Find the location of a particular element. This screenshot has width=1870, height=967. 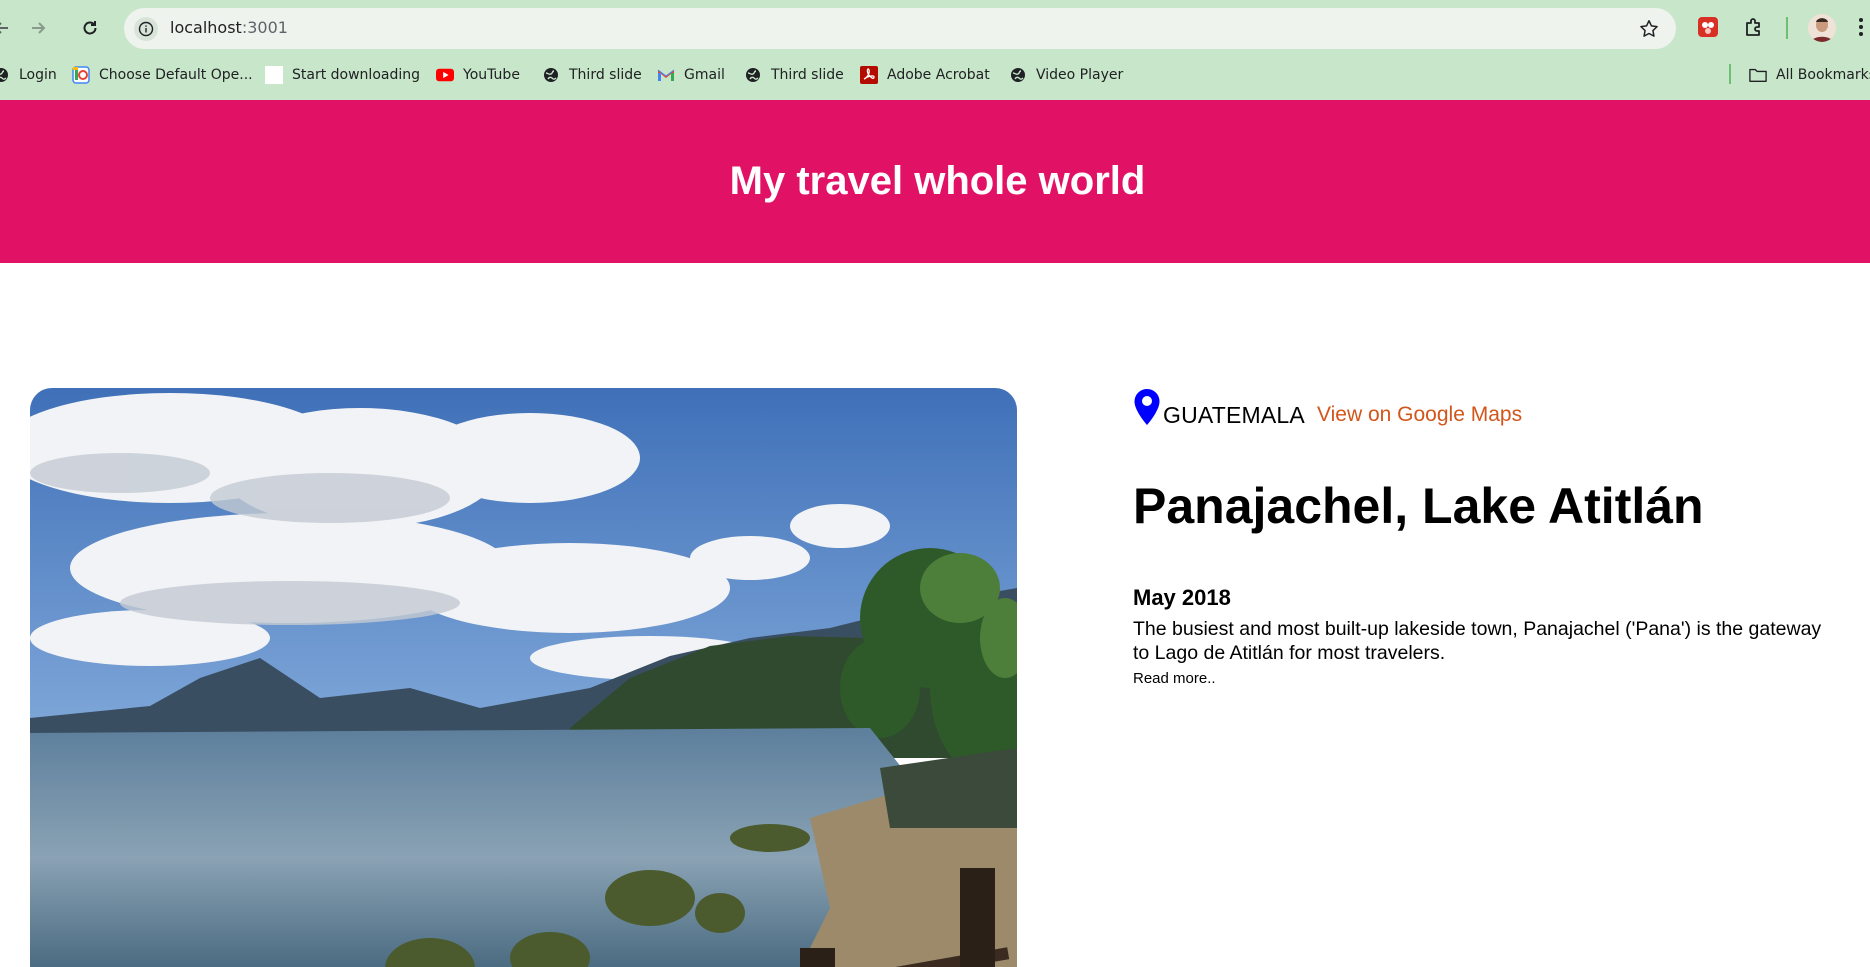

all-bookmarks-button: All Bookmarks is located at coordinates (1809, 75).